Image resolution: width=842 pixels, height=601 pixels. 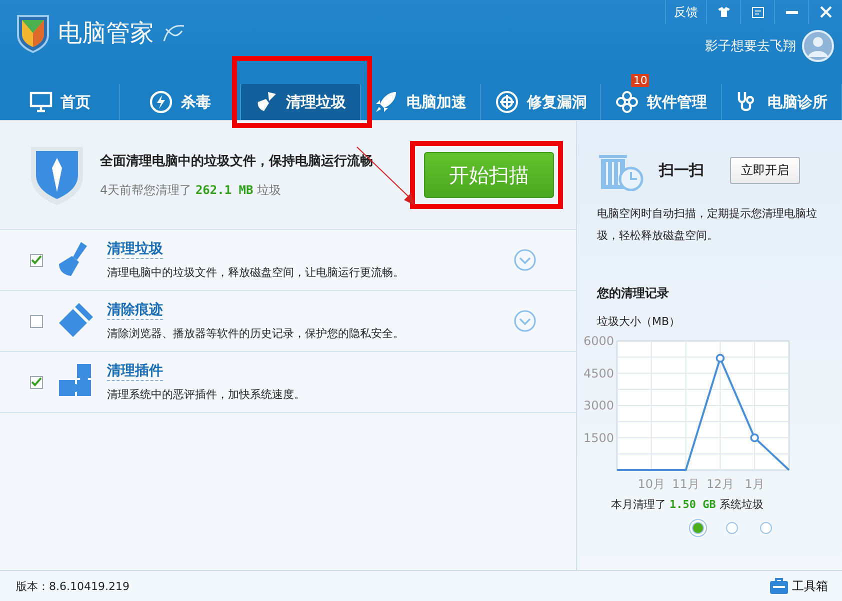 I want to click on nav-tab: 修复漏洞, so click(x=541, y=102).